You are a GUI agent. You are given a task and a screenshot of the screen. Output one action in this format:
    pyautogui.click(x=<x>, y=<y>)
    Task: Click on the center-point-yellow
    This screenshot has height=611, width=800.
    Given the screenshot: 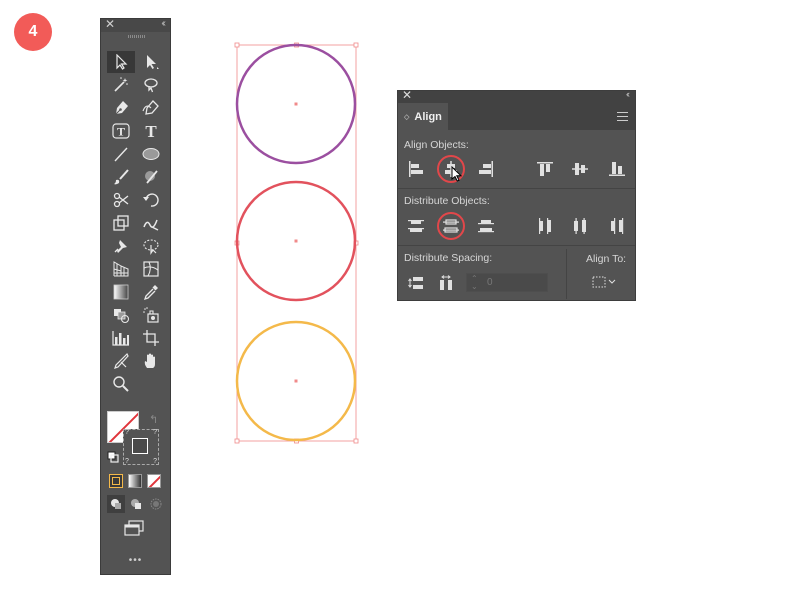 What is the action you would take?
    pyautogui.click(x=296, y=381)
    